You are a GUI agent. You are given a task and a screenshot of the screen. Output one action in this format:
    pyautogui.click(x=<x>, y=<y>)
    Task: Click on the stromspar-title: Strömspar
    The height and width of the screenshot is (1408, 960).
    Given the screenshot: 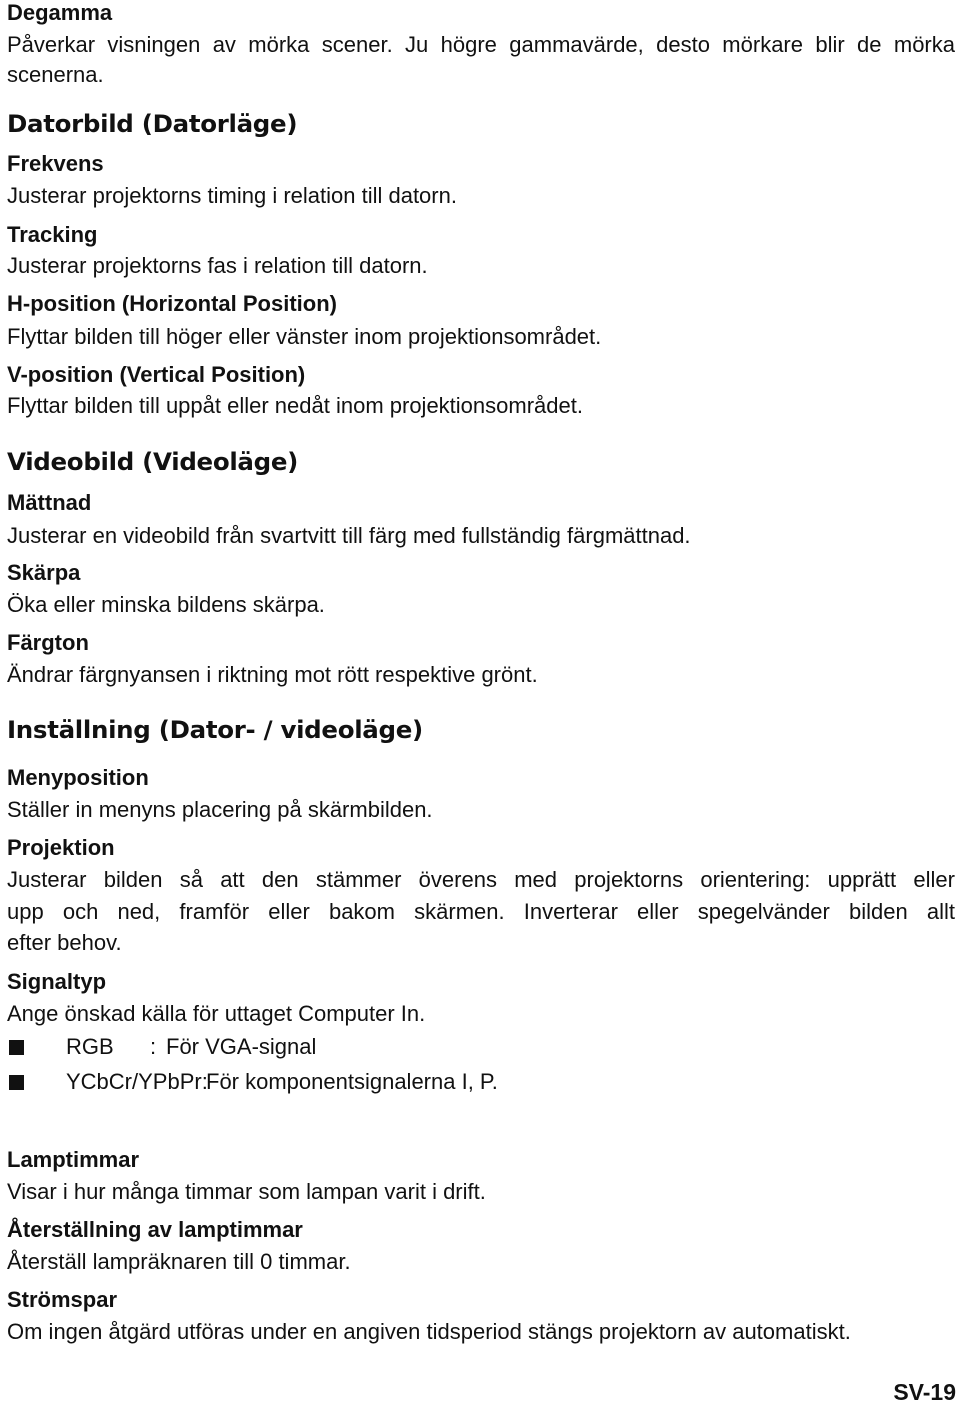 What is the action you would take?
    pyautogui.click(x=62, y=1299)
    